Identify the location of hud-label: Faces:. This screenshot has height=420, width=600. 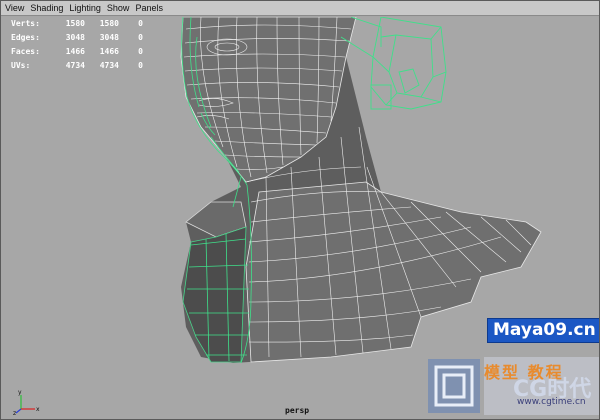
(25, 51).